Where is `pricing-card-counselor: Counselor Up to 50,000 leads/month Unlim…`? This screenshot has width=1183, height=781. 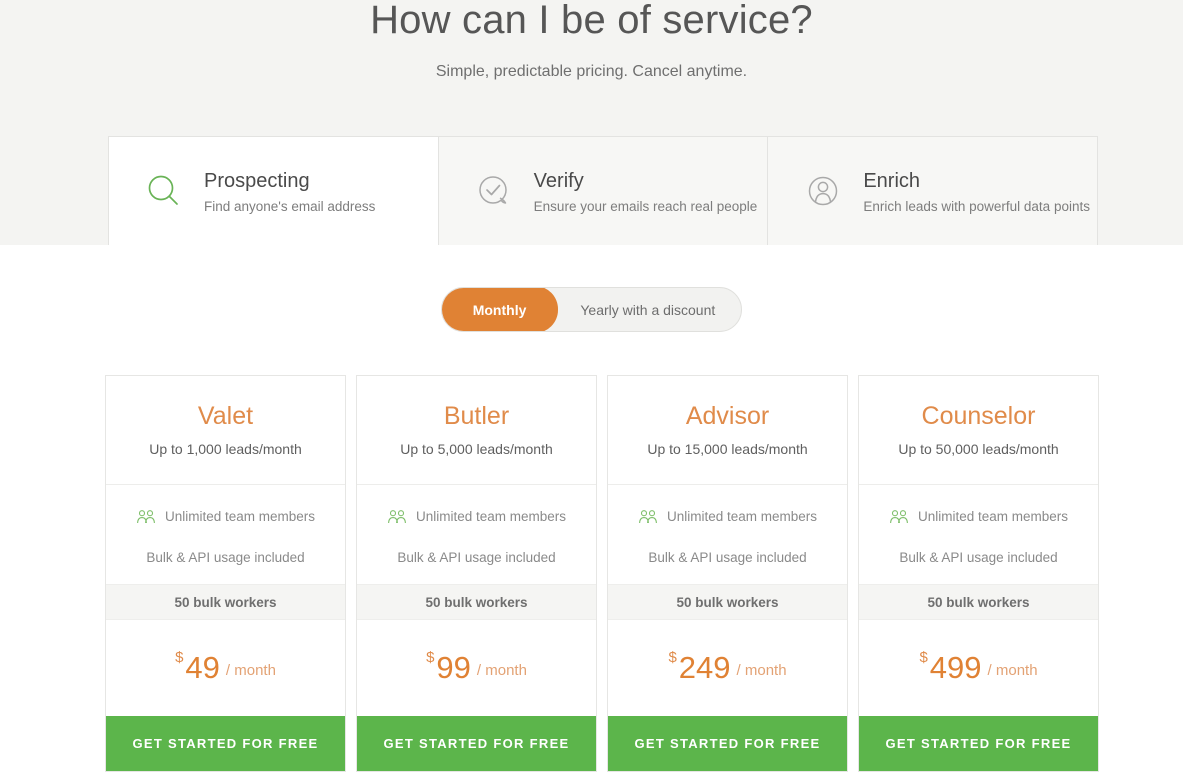
pricing-card-counselor: Counselor Up to 50,000 leads/month Unlim… is located at coordinates (978, 573).